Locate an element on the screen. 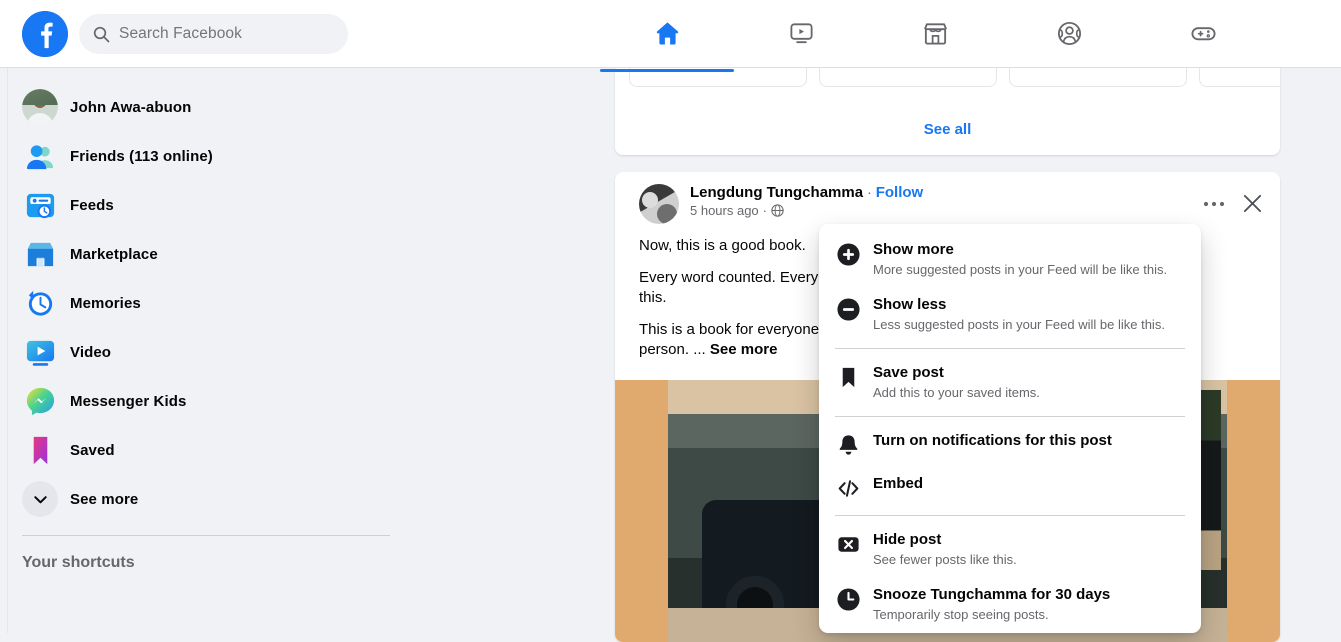  facebook-logo is located at coordinates (45, 34).